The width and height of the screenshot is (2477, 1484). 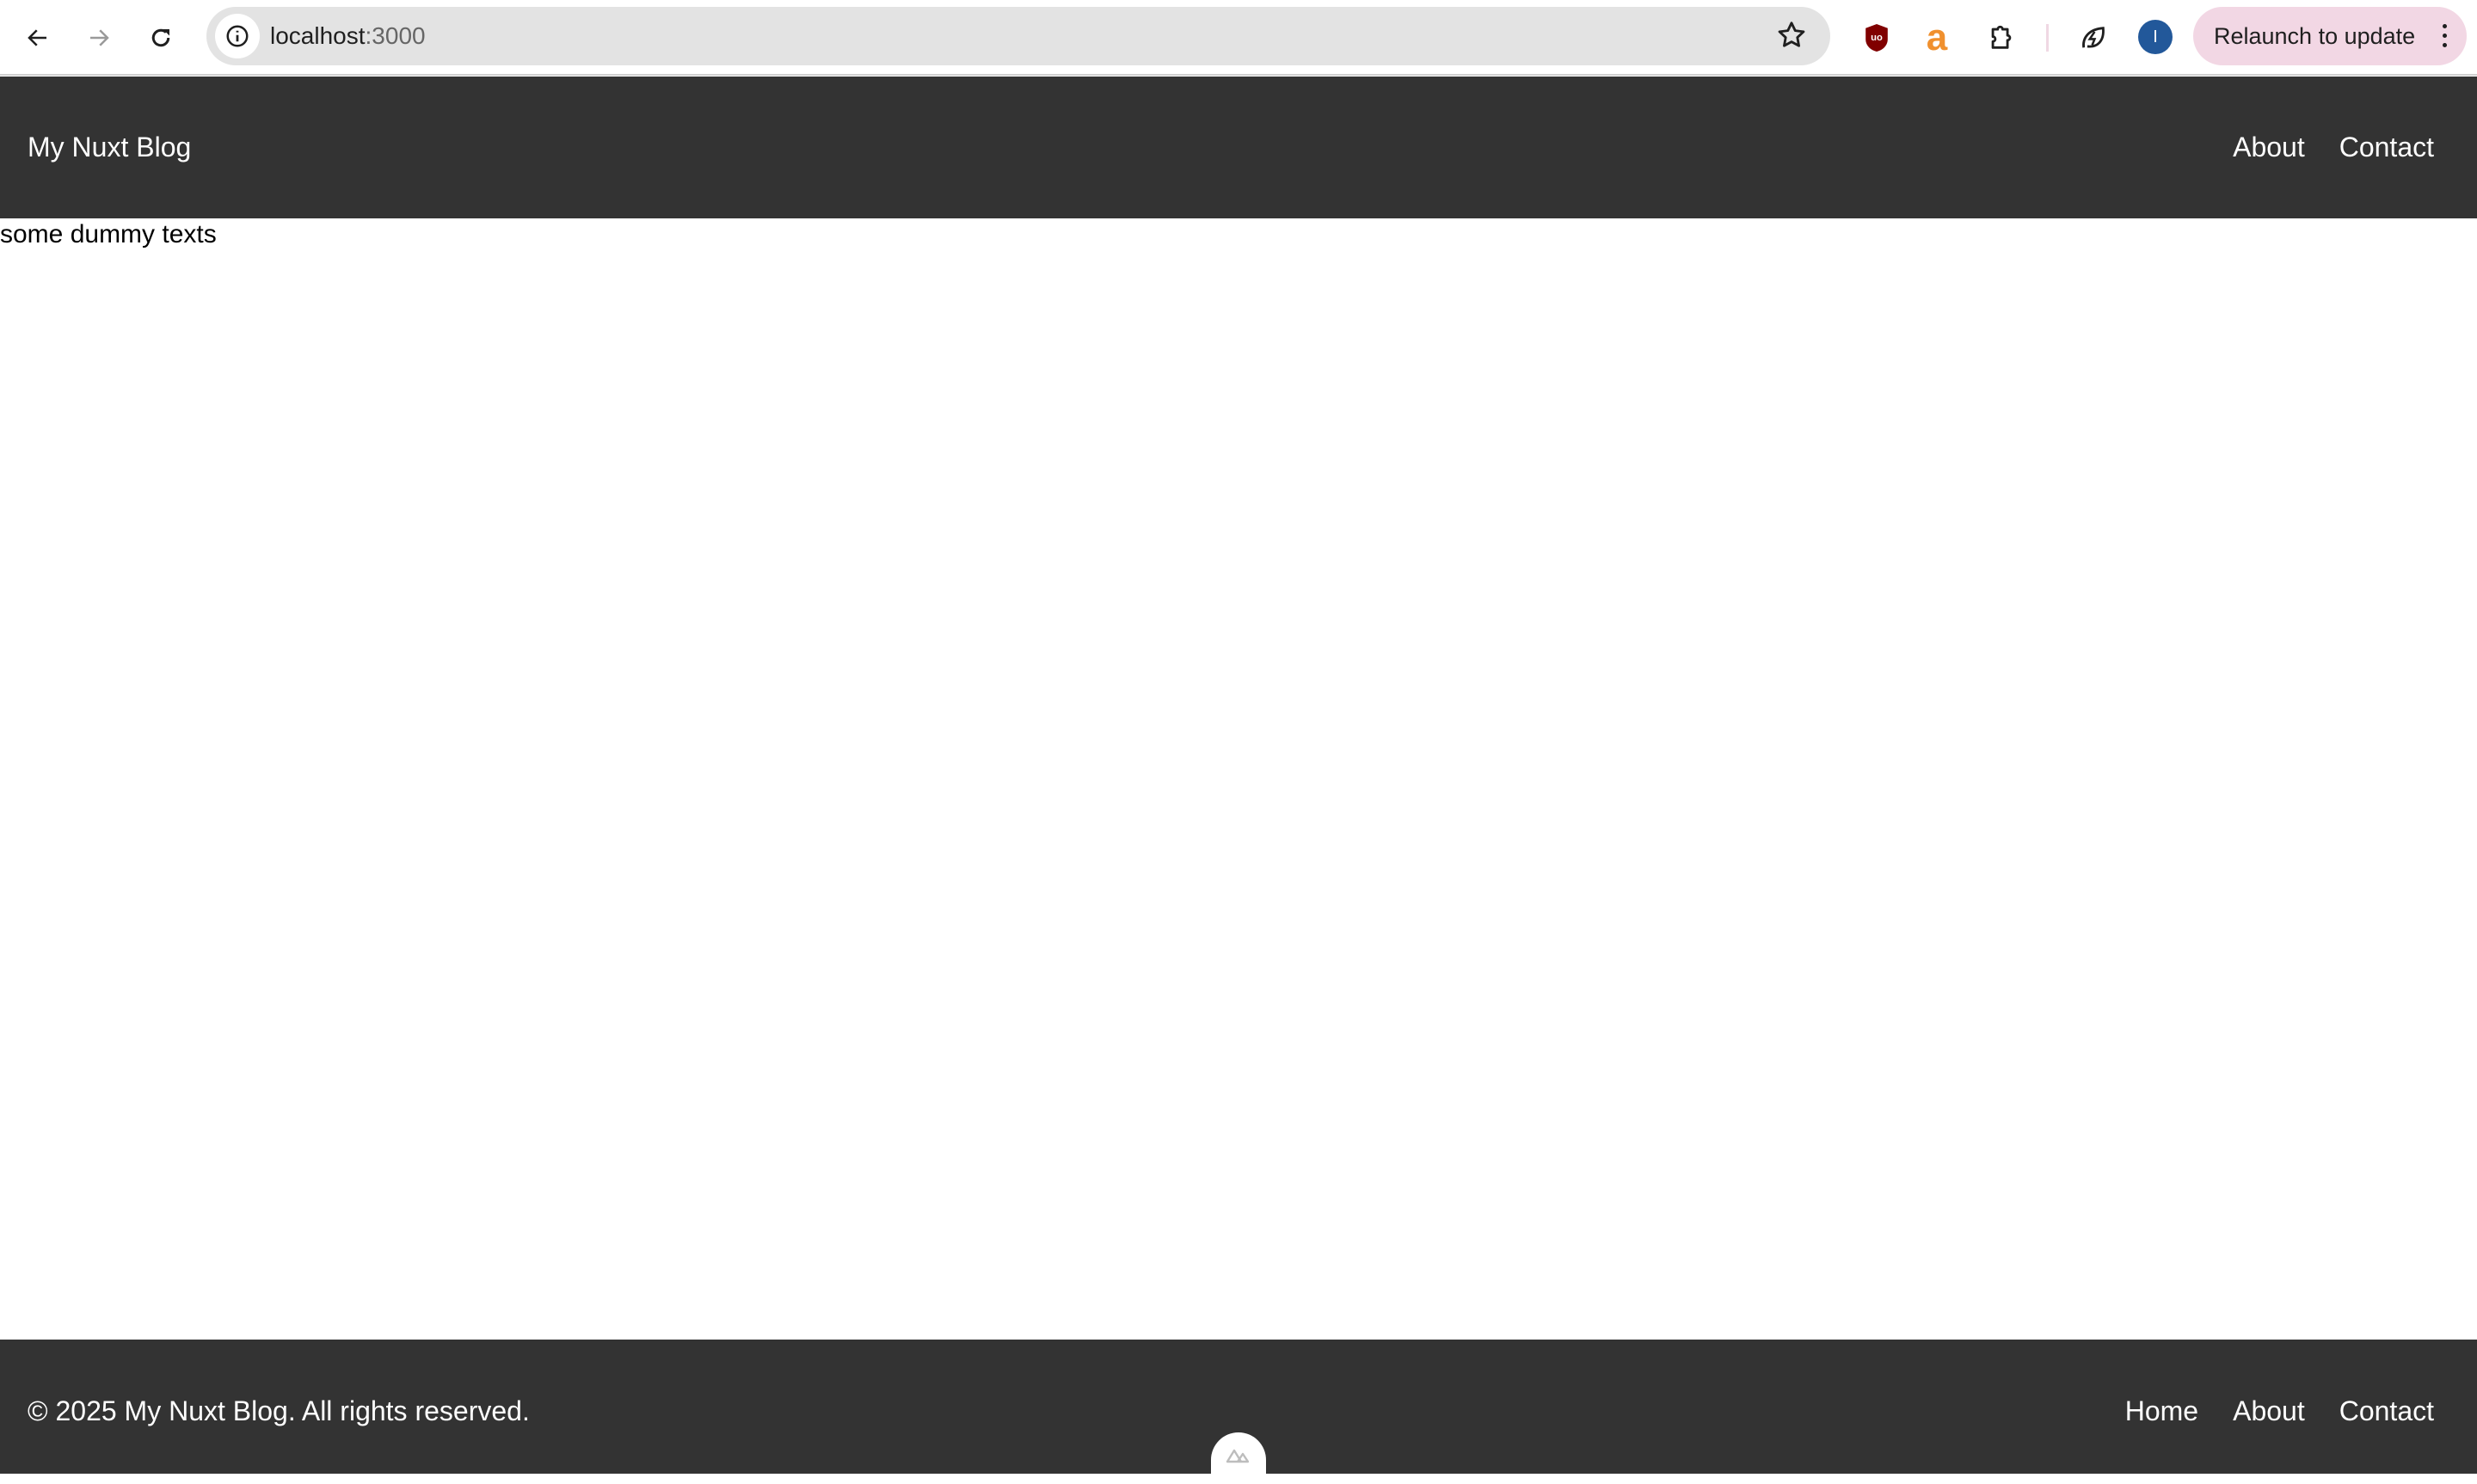 I want to click on info-icon, so click(x=237, y=36).